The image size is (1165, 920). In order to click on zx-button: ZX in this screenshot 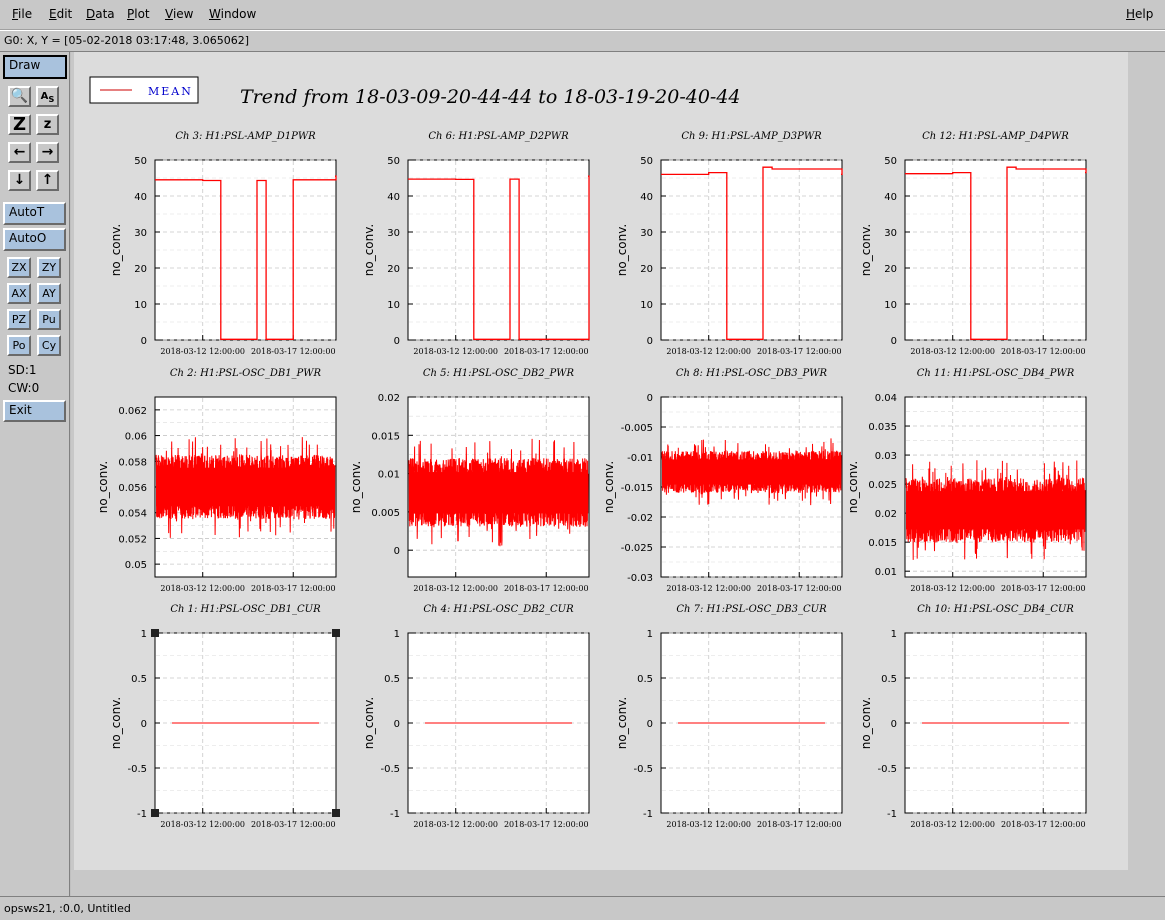, I will do `click(19, 267)`.